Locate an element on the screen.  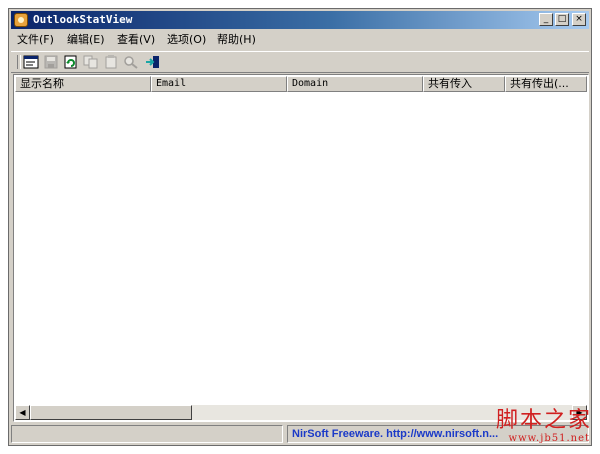
save-icon is located at coordinates (51, 62).